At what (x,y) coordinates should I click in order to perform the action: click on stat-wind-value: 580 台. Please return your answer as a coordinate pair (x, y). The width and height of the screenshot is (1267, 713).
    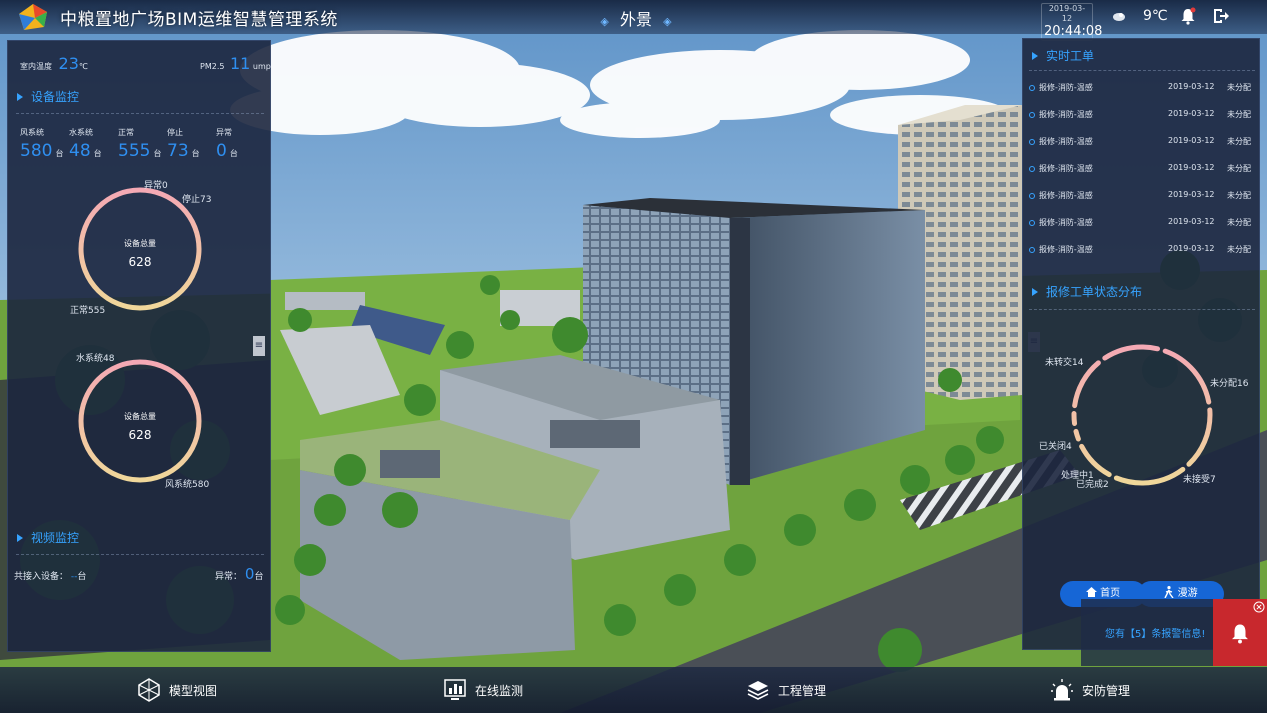
    Looking at the image, I should click on (41, 151).